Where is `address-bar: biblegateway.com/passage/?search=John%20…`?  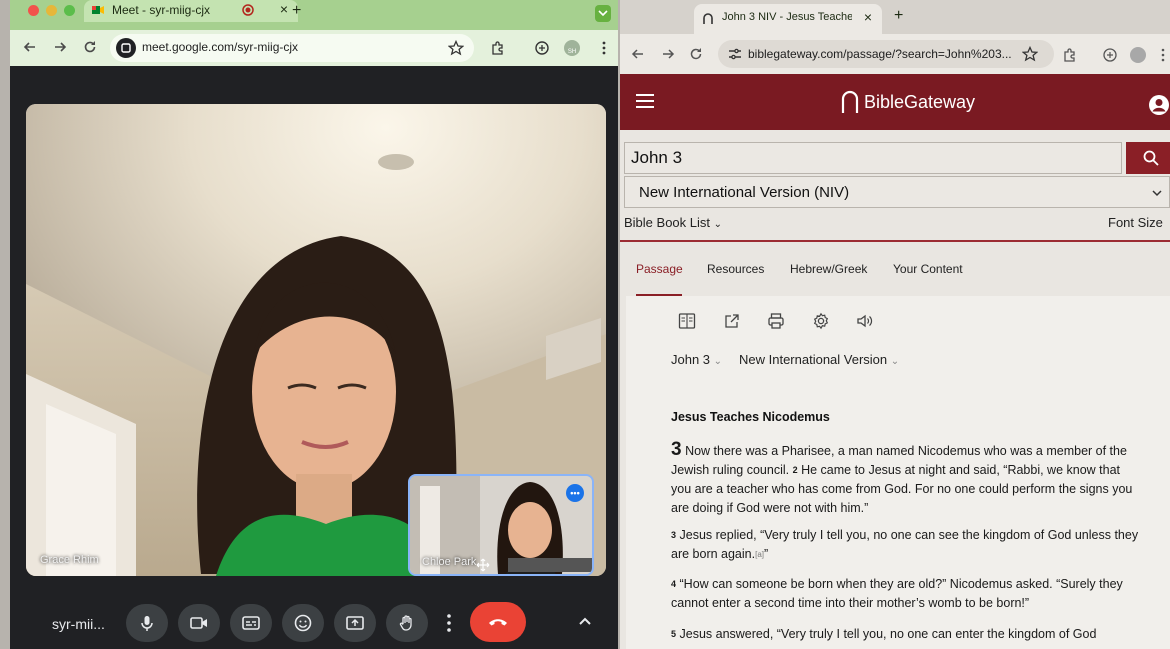
address-bar: biblegateway.com/passage/?search=John%20… is located at coordinates (886, 54).